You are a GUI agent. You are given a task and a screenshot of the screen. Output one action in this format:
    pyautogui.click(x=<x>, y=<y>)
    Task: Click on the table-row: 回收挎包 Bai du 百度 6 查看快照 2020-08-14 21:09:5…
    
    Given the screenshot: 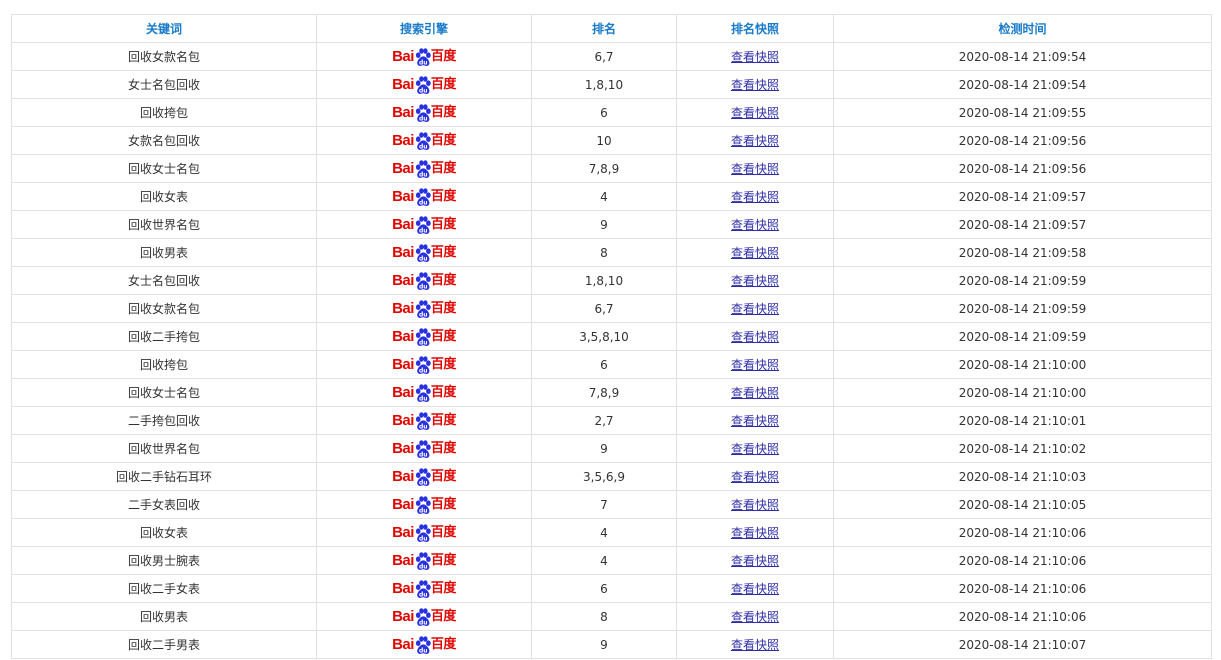 What is the action you would take?
    pyautogui.click(x=611, y=112)
    